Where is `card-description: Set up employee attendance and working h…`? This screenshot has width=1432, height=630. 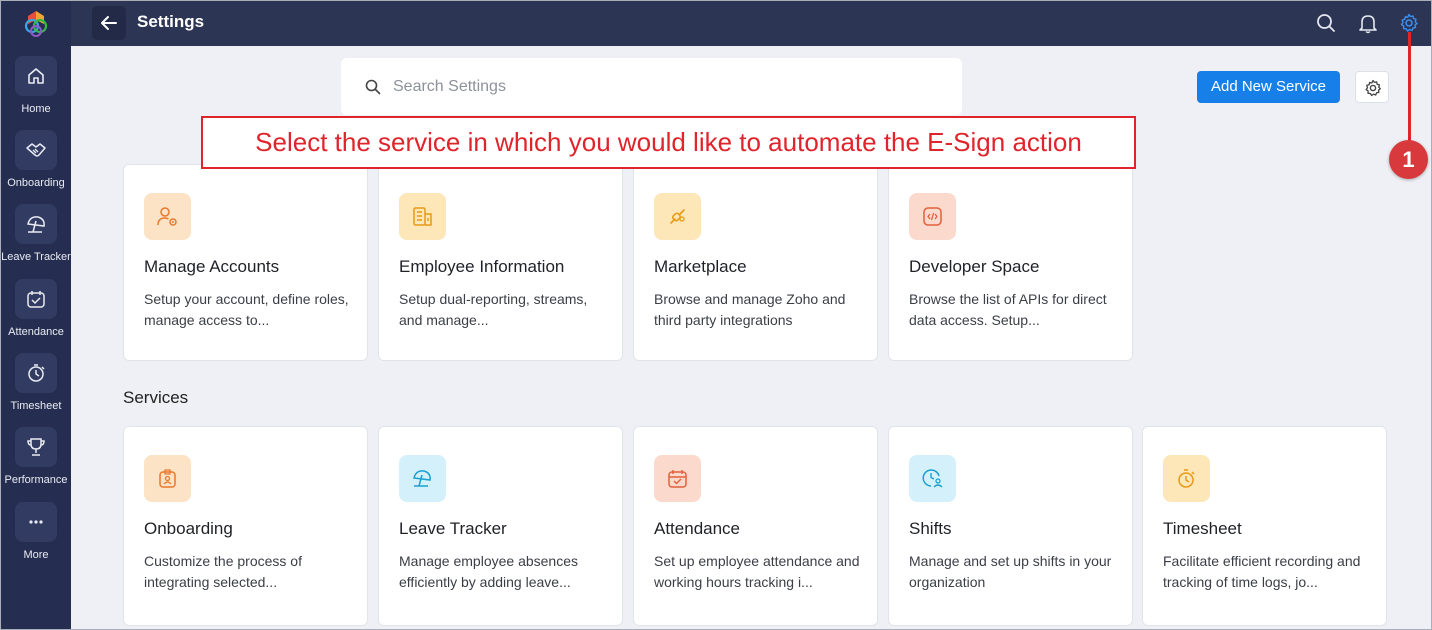
card-description: Set up employee attendance and working h… is located at coordinates (757, 571).